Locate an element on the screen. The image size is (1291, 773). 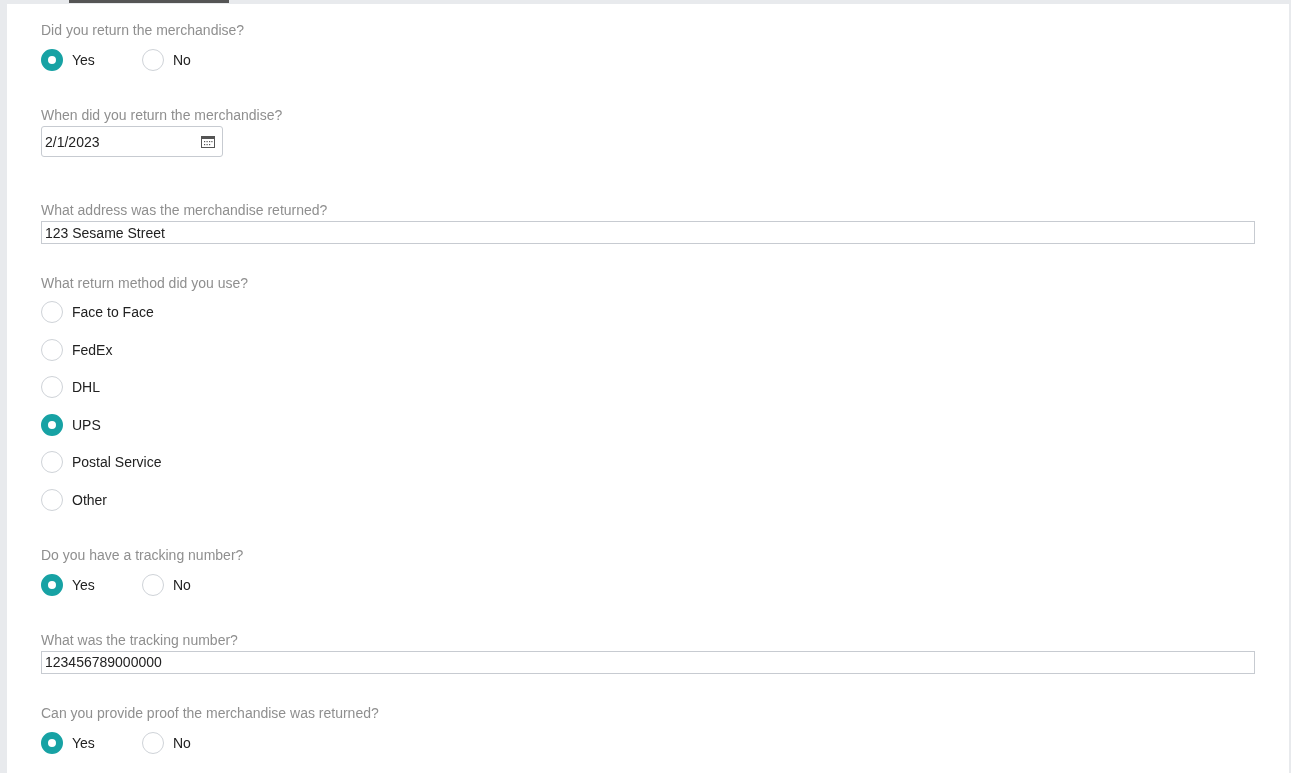
calendar-icon is located at coordinates (208, 141).